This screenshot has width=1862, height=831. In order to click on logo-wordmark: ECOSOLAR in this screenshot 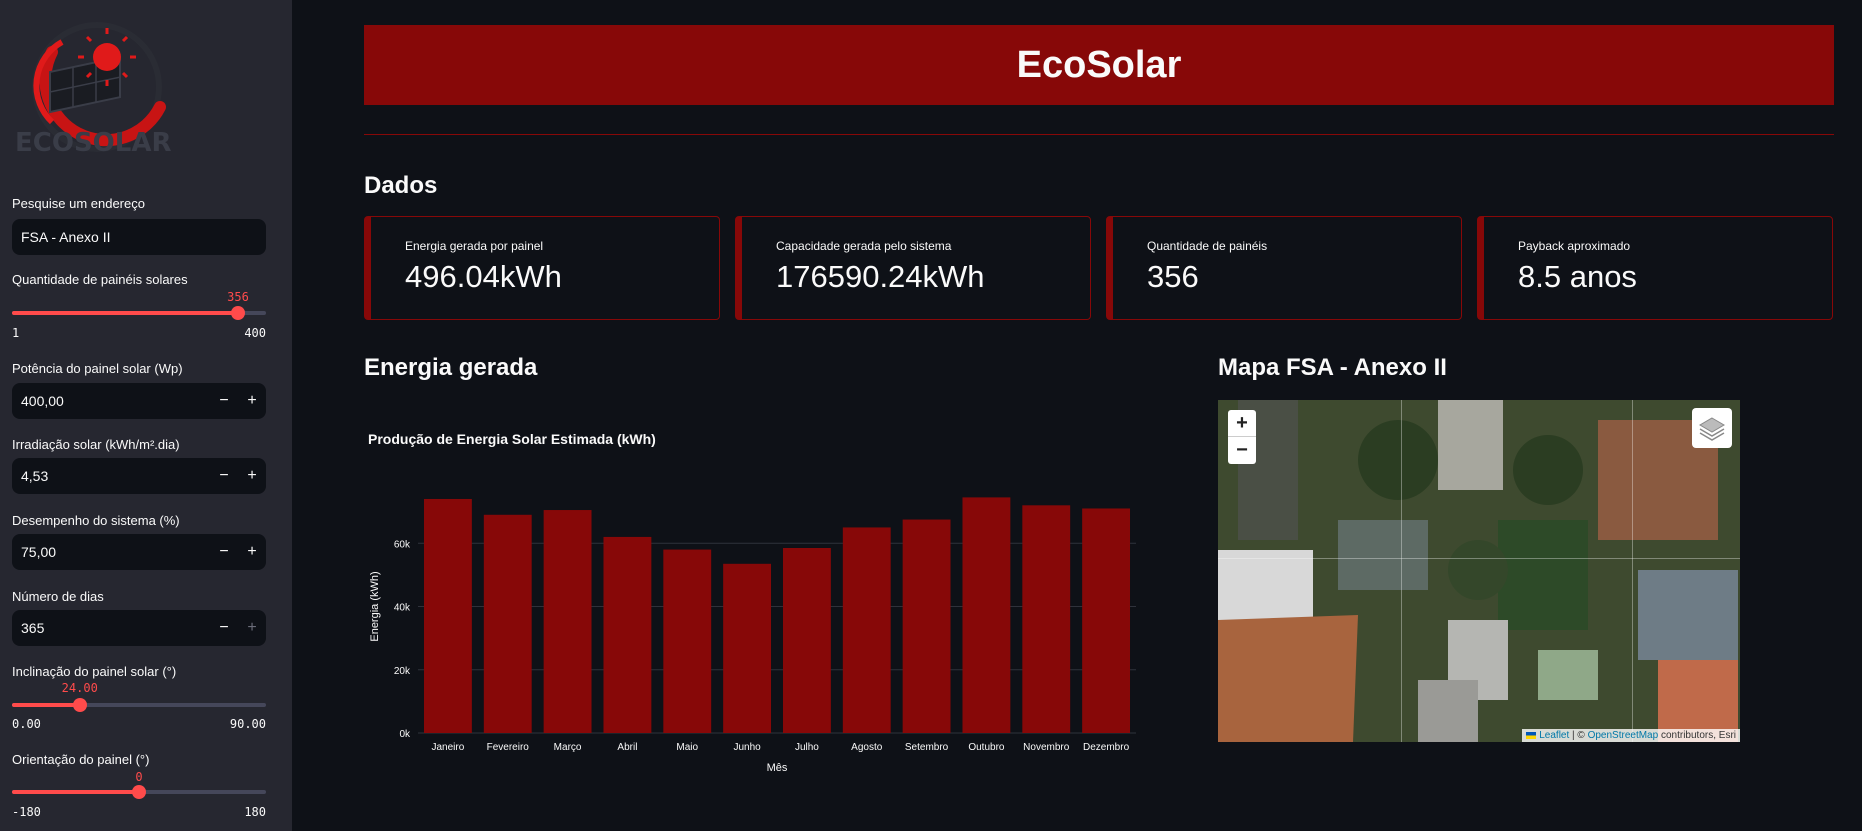, I will do `click(93, 143)`.